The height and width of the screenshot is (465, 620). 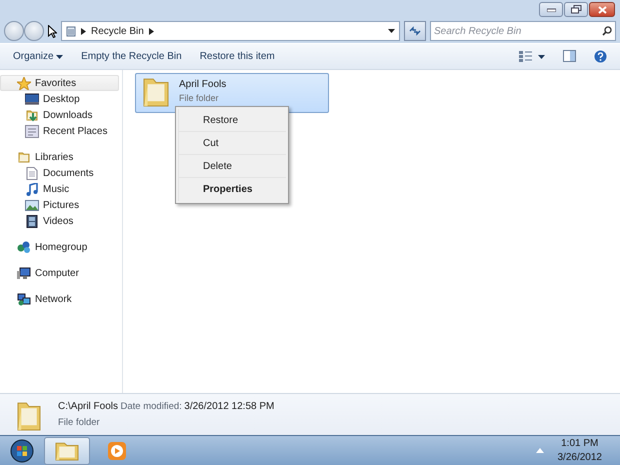 What do you see at coordinates (14, 31) in the screenshot?
I see `back-button` at bounding box center [14, 31].